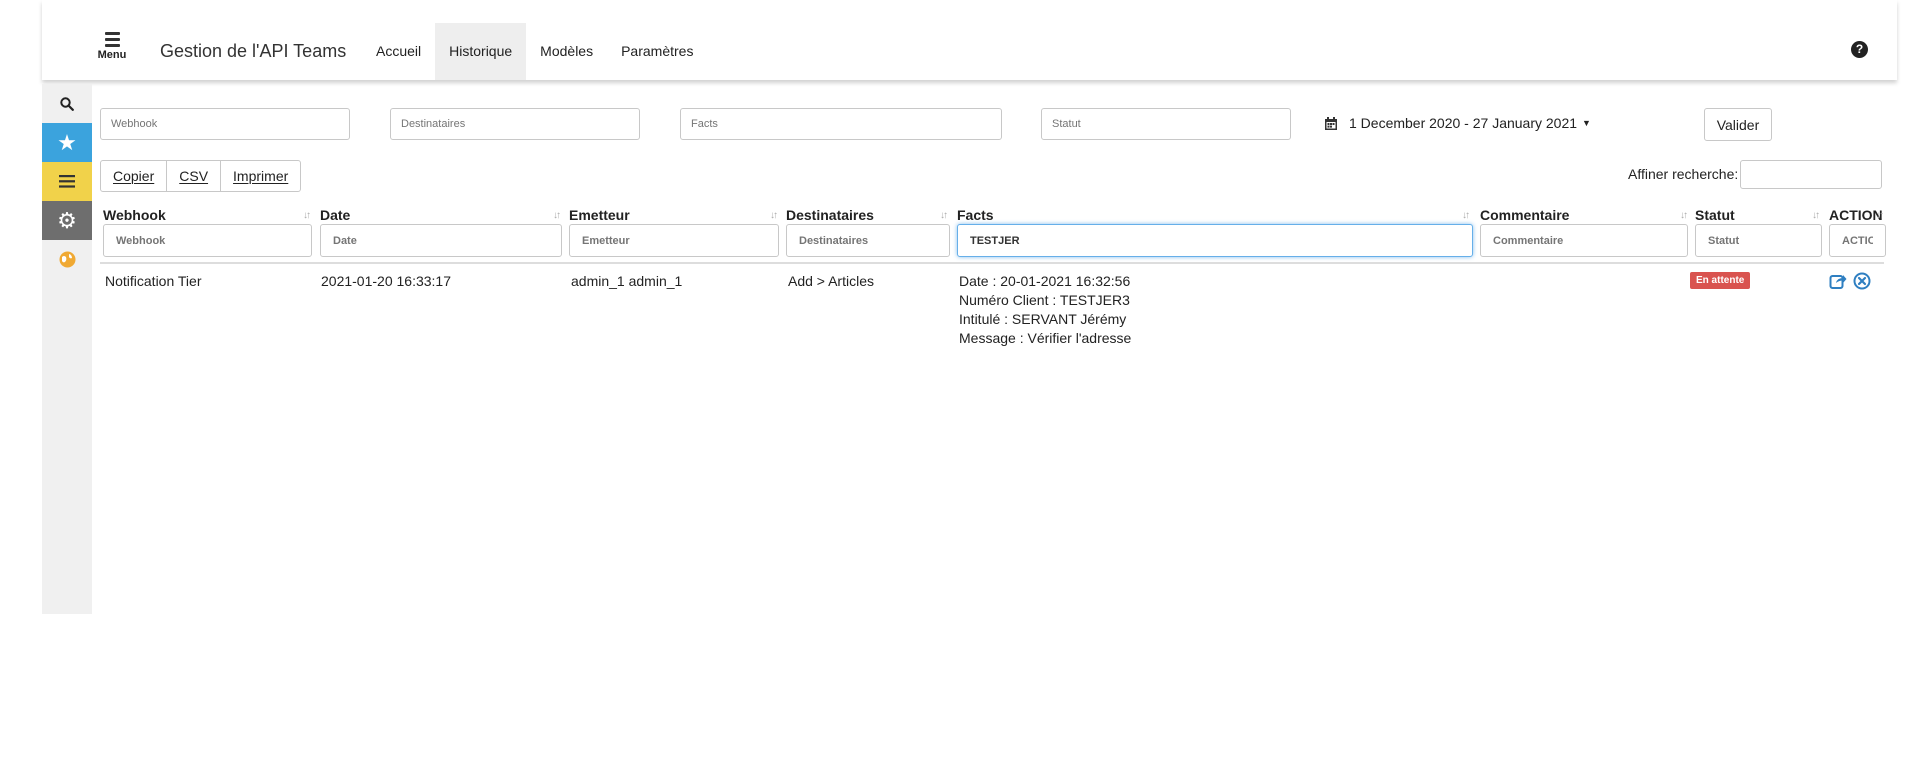  I want to click on fact-line: Numéro Client : TESTJER3, so click(1044, 300).